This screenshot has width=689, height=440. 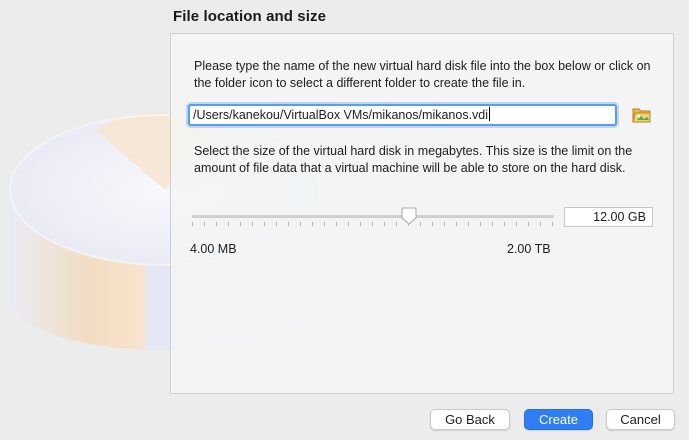 What do you see at coordinates (558, 419) in the screenshot?
I see `create-button: Create` at bounding box center [558, 419].